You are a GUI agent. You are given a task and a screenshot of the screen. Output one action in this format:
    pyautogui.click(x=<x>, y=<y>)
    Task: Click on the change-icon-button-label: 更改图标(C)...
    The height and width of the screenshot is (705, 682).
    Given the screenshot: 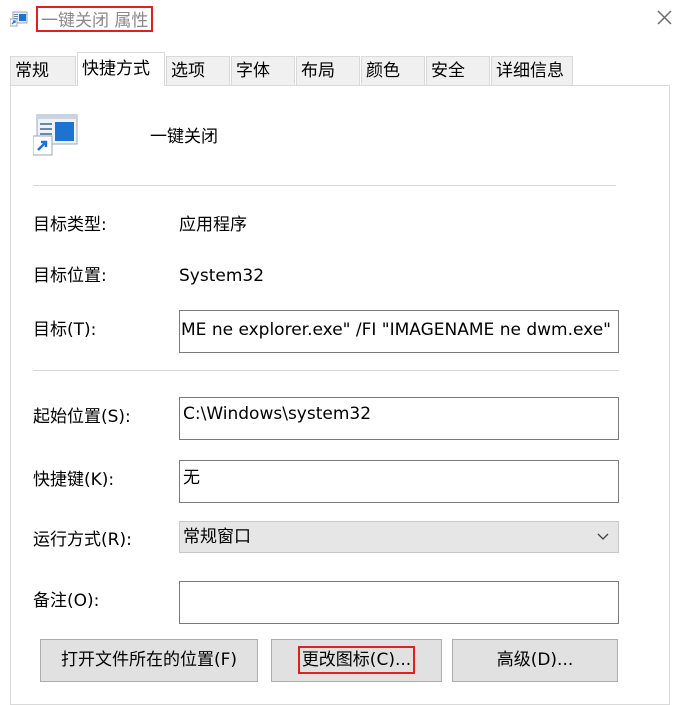 What is the action you would take?
    pyautogui.click(x=356, y=660)
    